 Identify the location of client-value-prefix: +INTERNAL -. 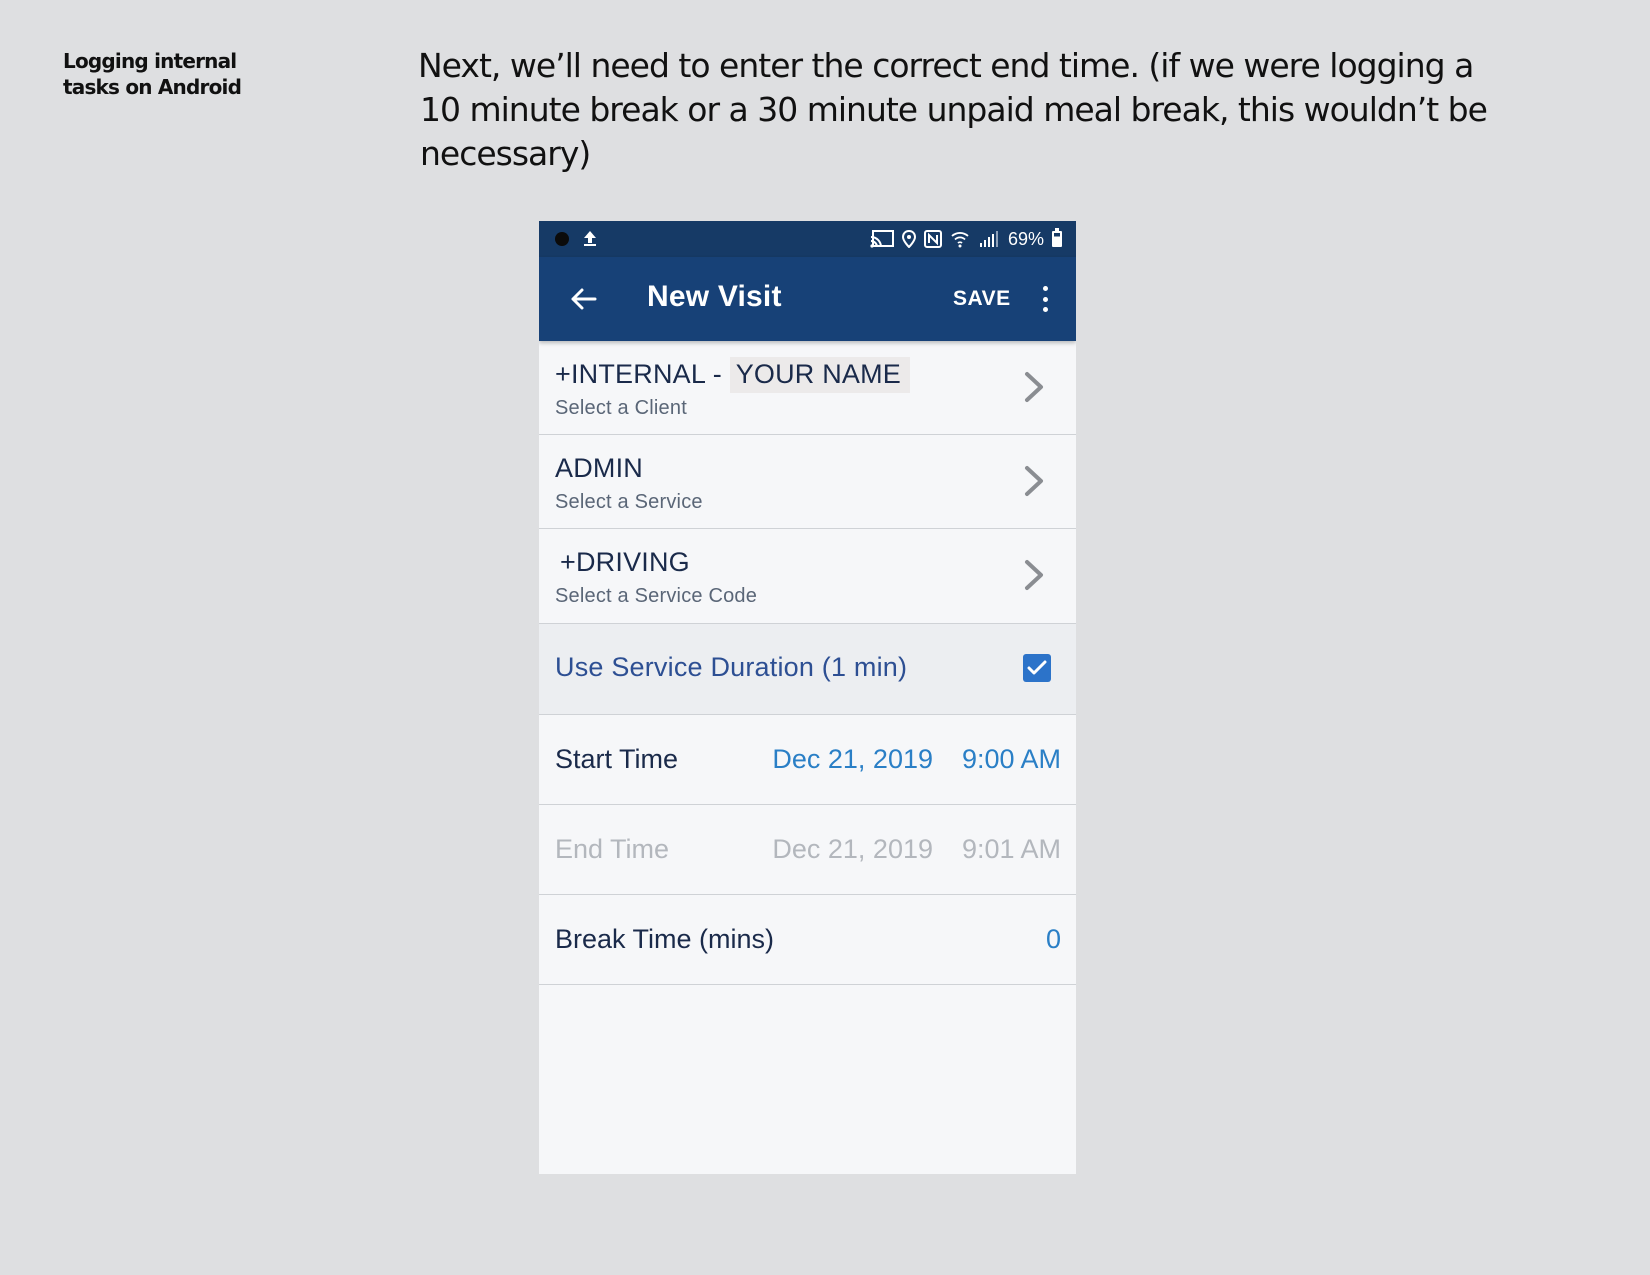
(642, 374).